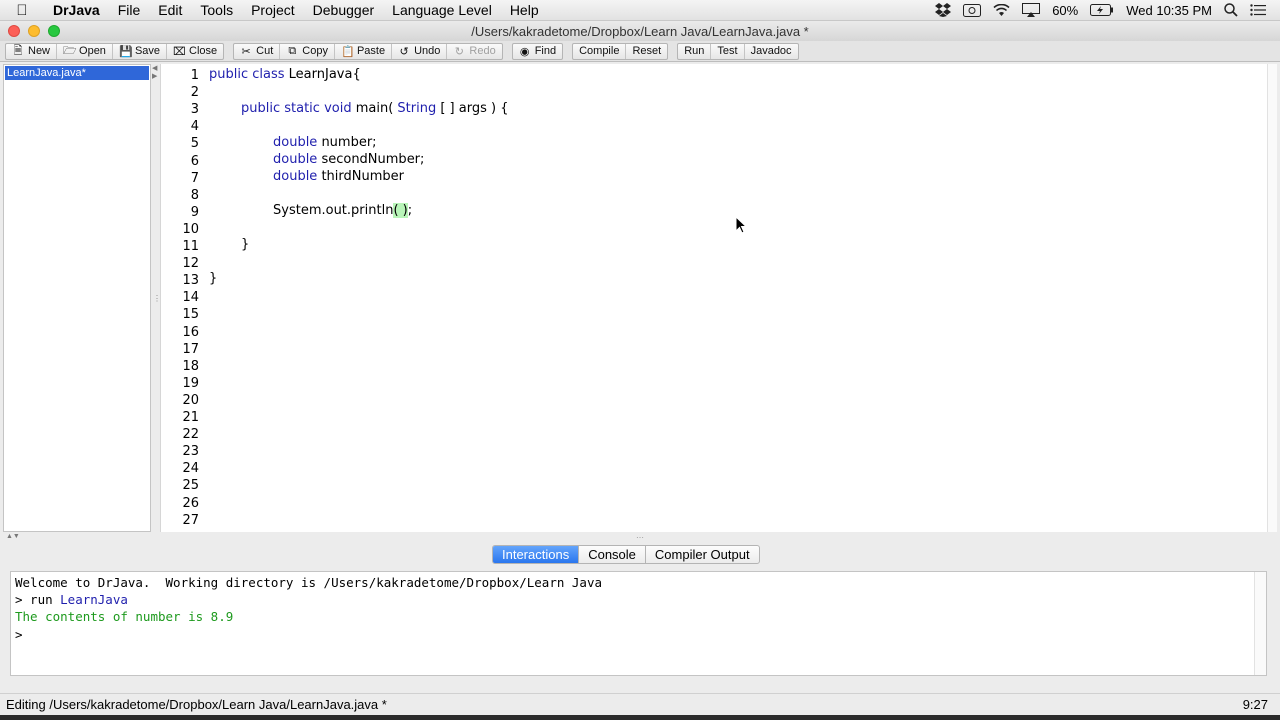  Describe the element at coordinates (524, 10) in the screenshot. I see `menu-help: Help` at that location.